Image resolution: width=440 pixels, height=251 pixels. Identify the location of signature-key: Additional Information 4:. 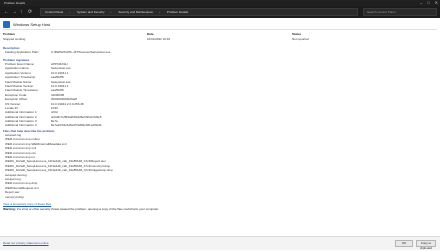
(21, 125).